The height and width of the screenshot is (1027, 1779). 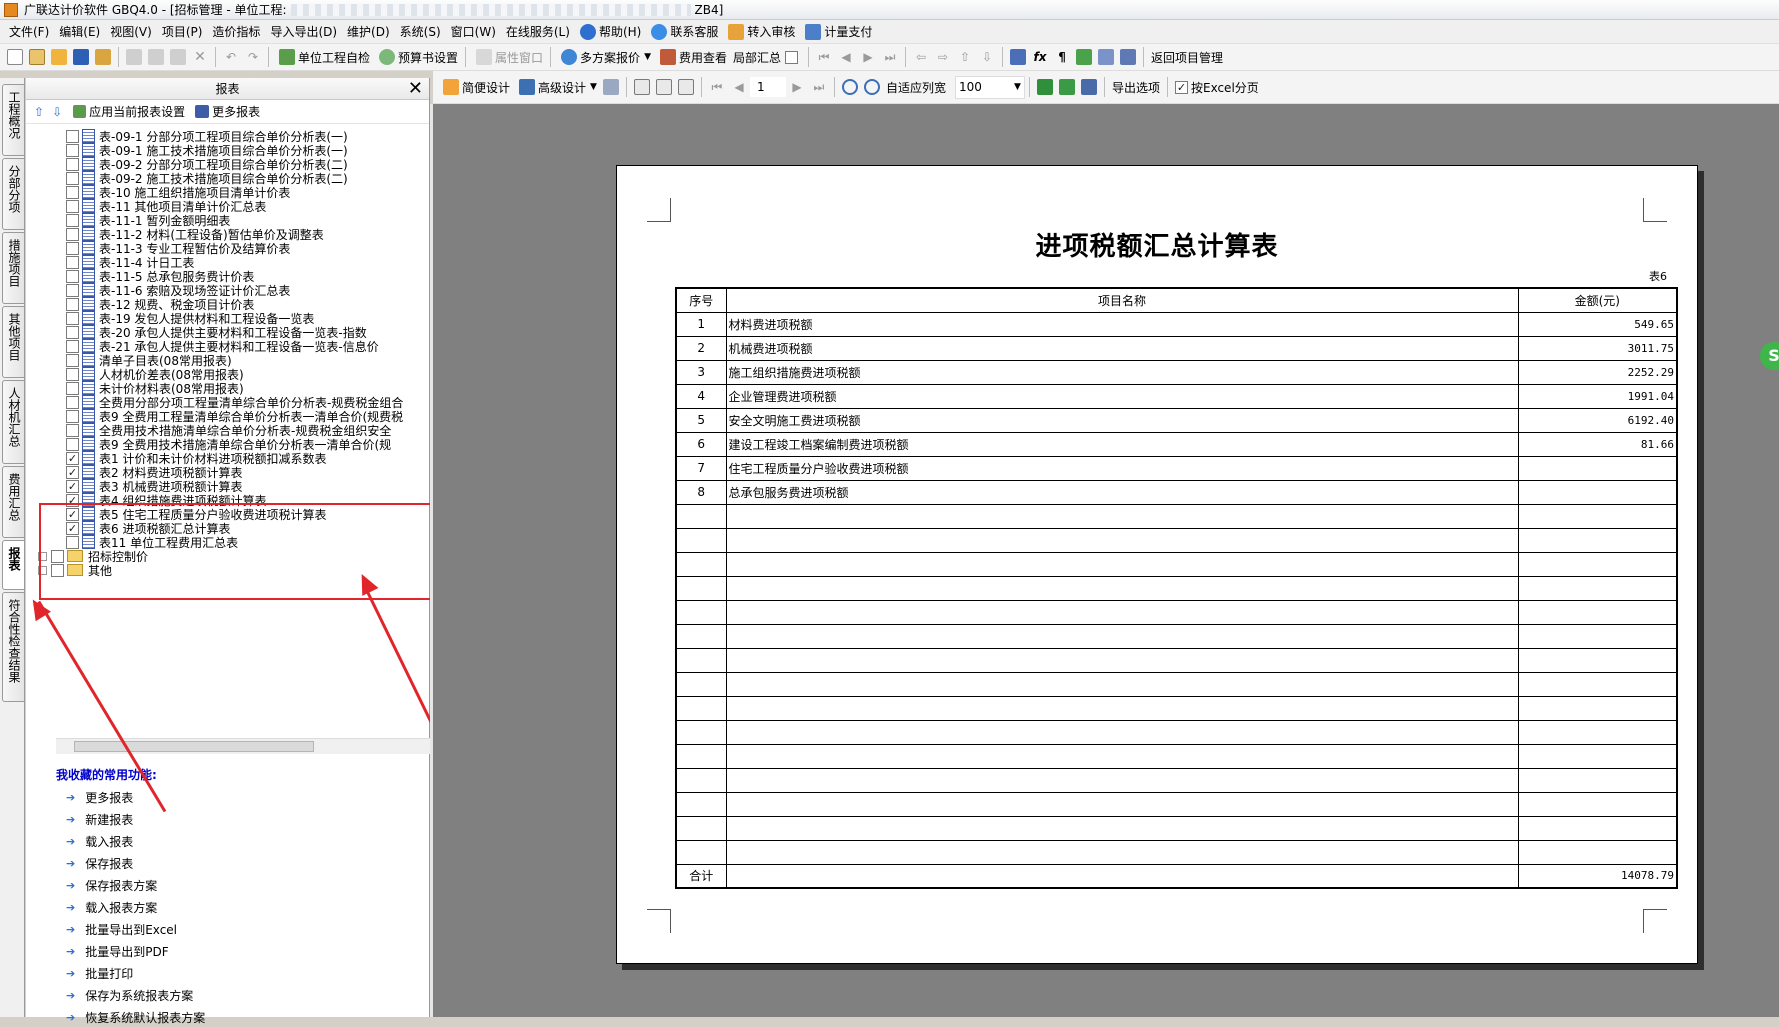 I want to click on menu-to-audit: 转入审核, so click(x=761, y=32).